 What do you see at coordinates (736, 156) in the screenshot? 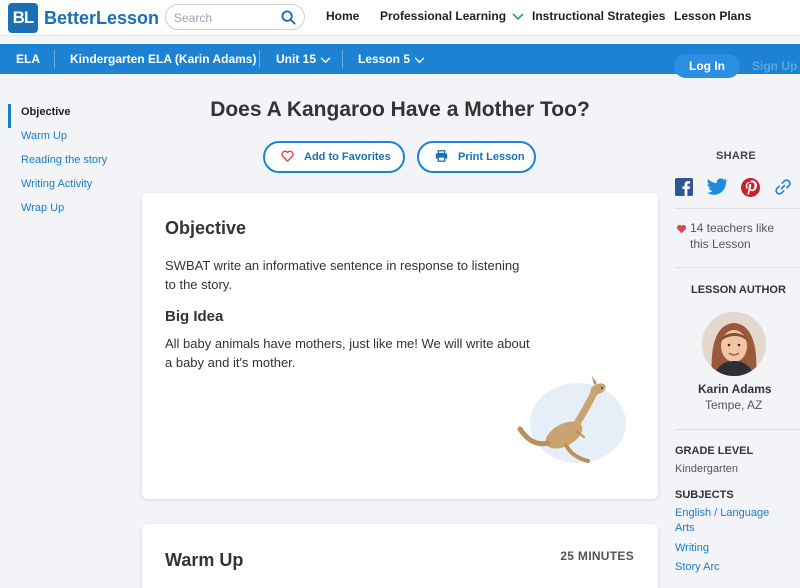
I see `share-label: SHARE` at bounding box center [736, 156].